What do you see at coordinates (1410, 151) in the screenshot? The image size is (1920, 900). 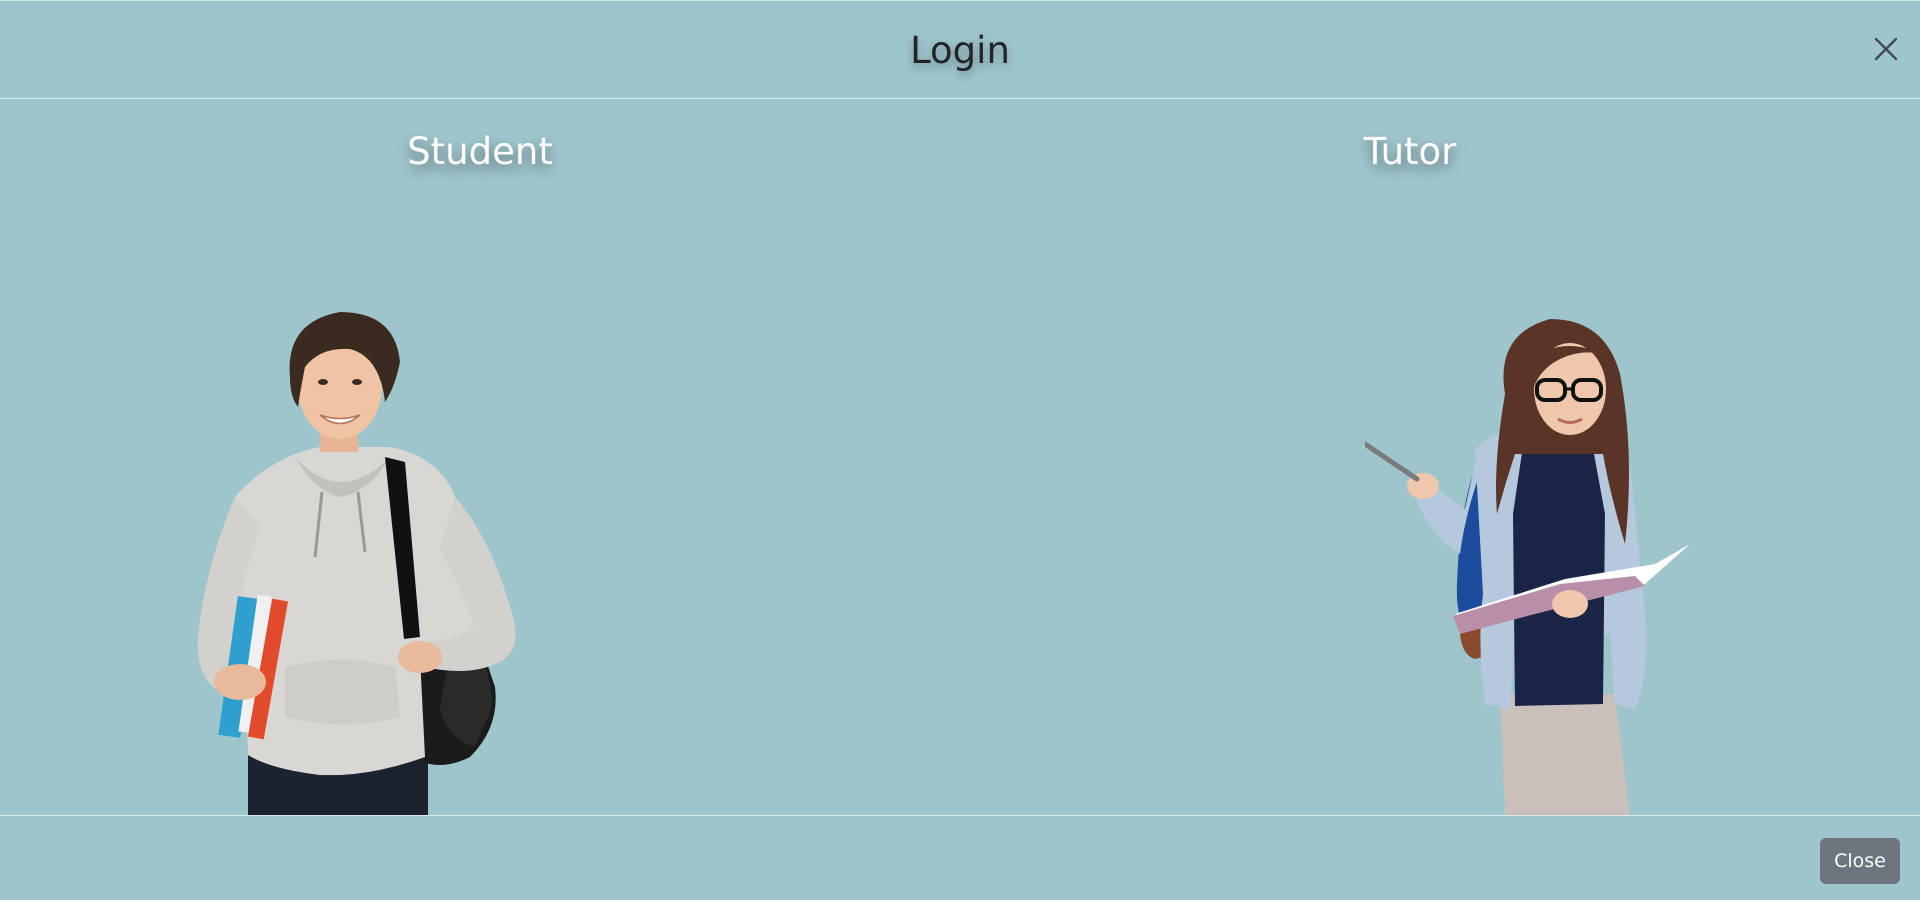 I see `tutor-label: Tutor` at bounding box center [1410, 151].